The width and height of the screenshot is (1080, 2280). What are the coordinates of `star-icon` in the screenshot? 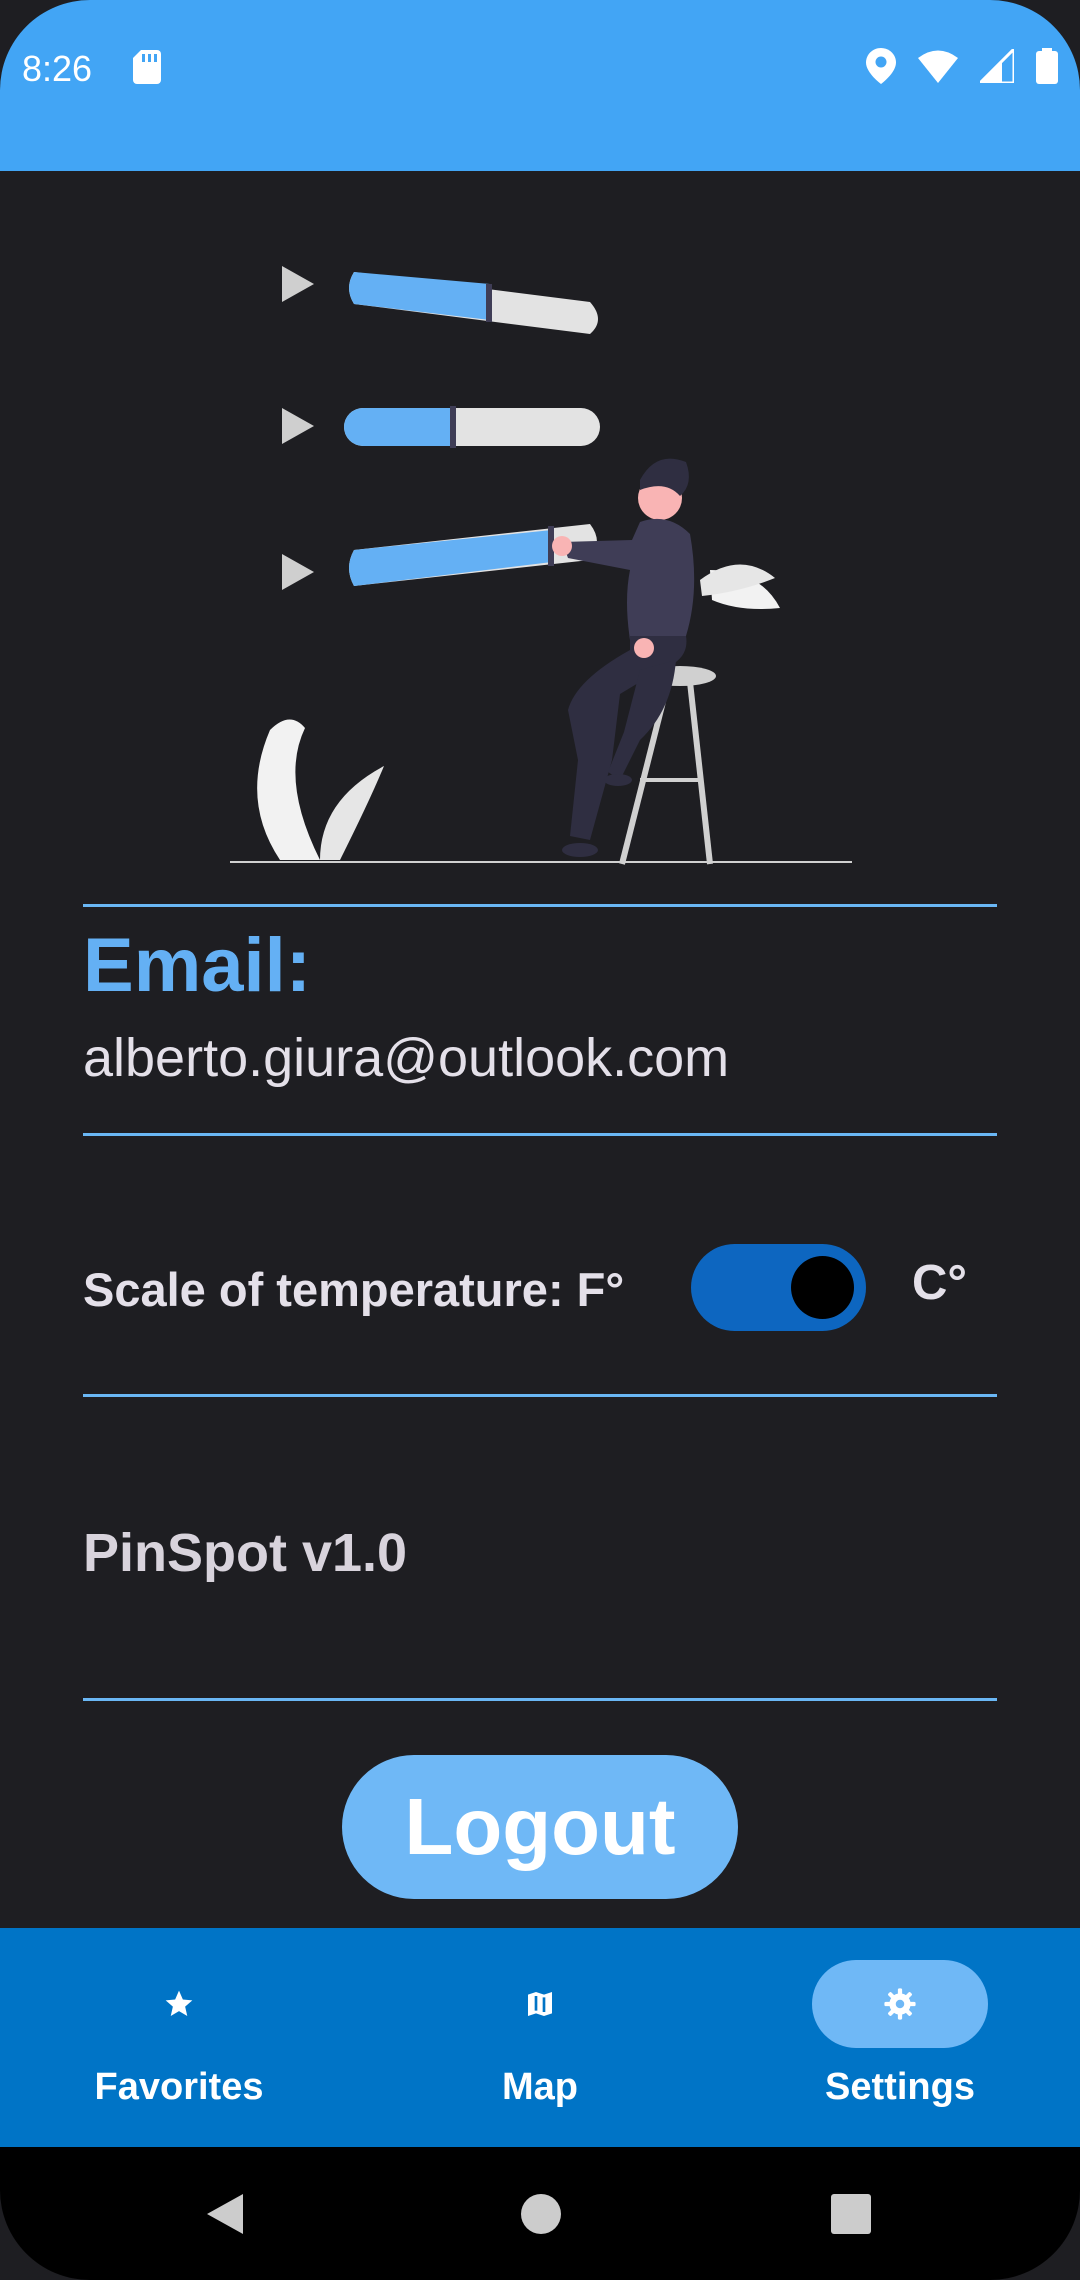 It's located at (179, 2003).